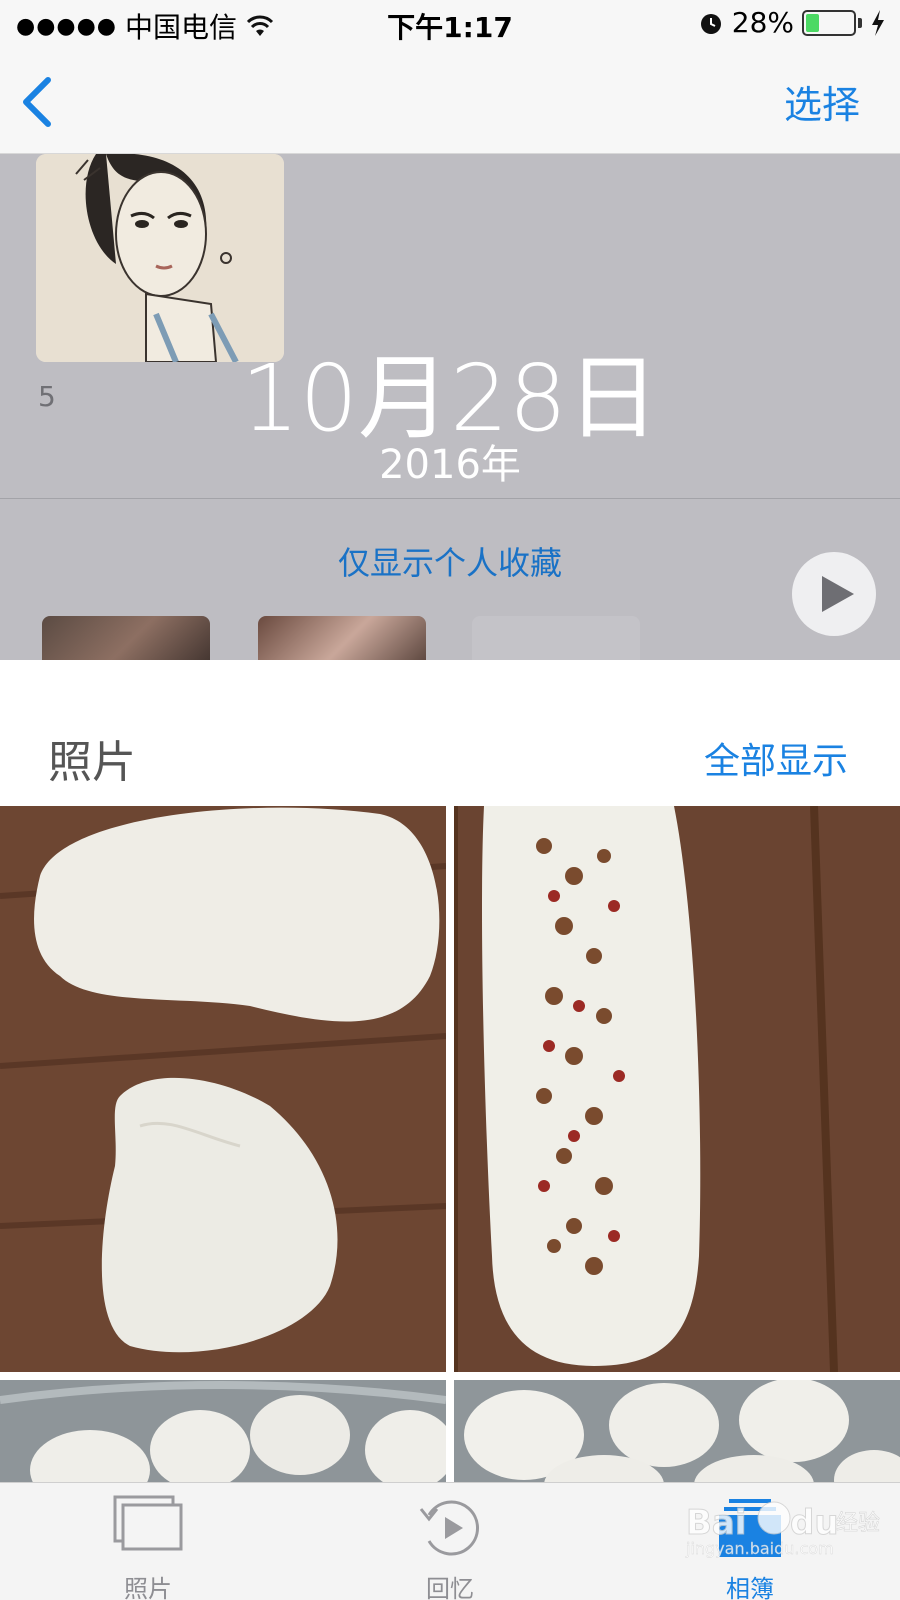 Image resolution: width=900 pixels, height=1600 pixels. What do you see at coordinates (838, 594) in the screenshot?
I see `play-icon` at bounding box center [838, 594].